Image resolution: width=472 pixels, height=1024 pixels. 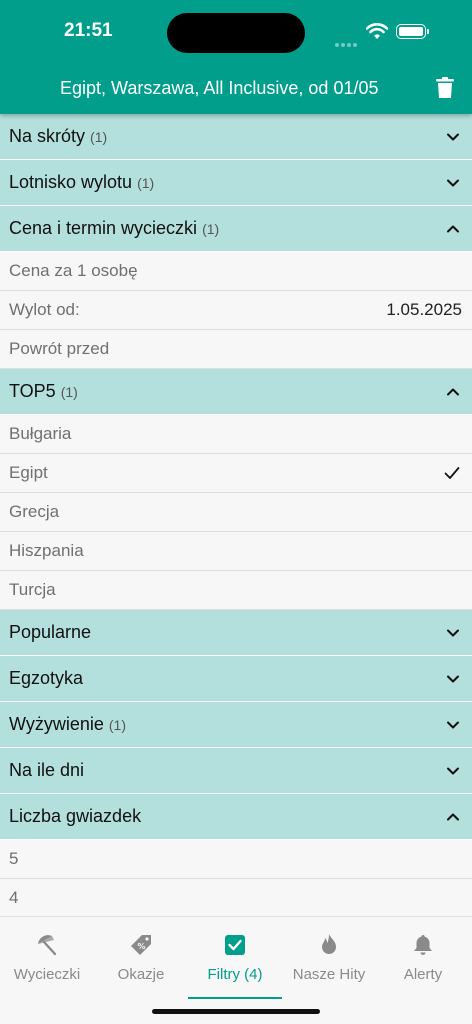 What do you see at coordinates (236, 434) in the screenshot?
I see `country-option-bulgaria: Bułgaria` at bounding box center [236, 434].